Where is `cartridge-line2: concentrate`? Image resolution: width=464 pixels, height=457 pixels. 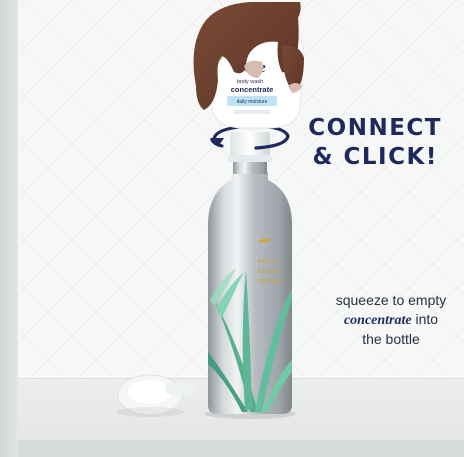
cartridge-line2: concentrate is located at coordinates (252, 89).